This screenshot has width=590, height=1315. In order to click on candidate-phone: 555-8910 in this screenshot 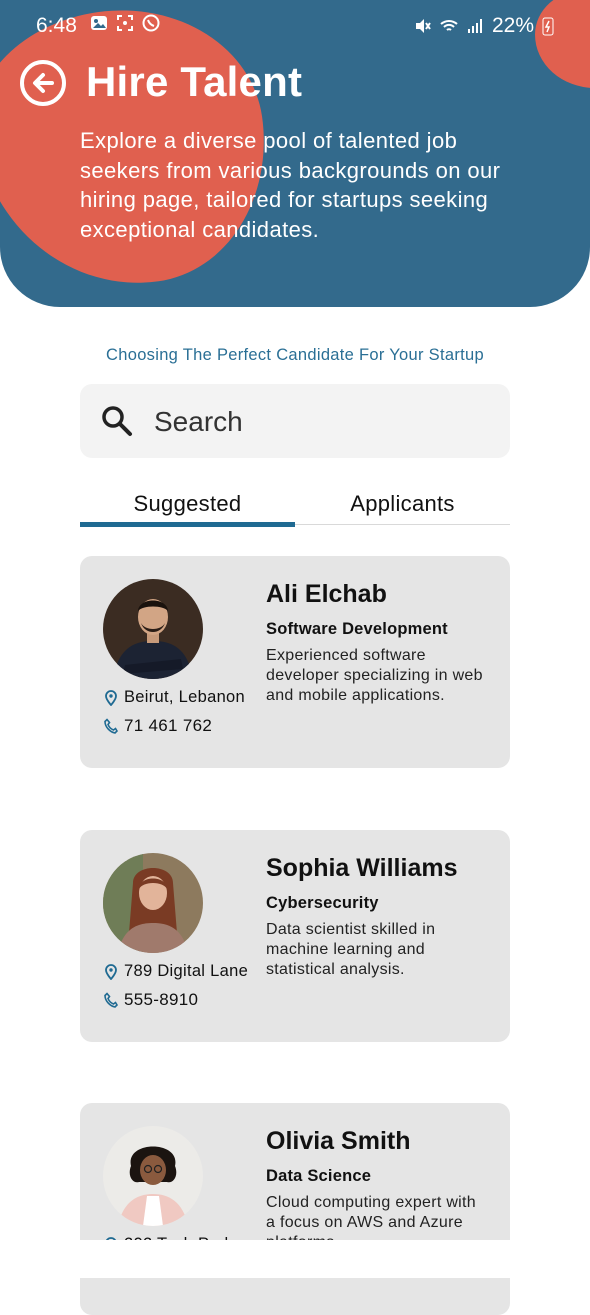, I will do `click(161, 999)`.